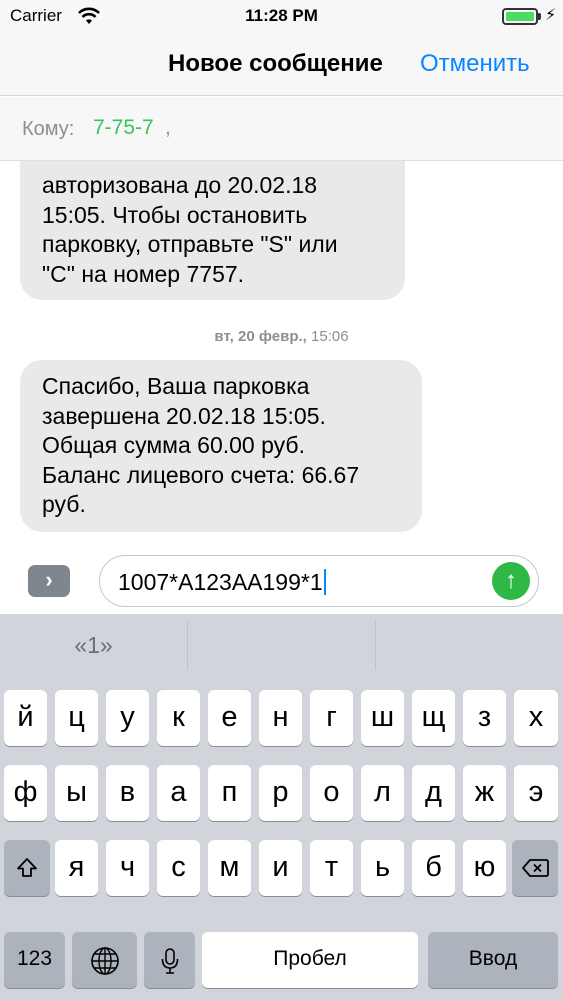 This screenshot has width=563, height=1000. Describe the element at coordinates (382, 718) in the screenshot. I see `key-1-8: ш` at that location.